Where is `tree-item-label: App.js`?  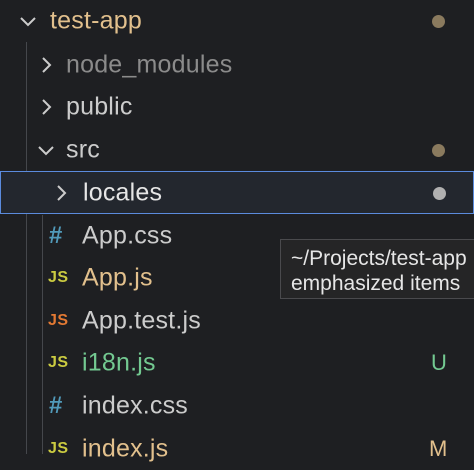 tree-item-label: App.js is located at coordinates (117, 277).